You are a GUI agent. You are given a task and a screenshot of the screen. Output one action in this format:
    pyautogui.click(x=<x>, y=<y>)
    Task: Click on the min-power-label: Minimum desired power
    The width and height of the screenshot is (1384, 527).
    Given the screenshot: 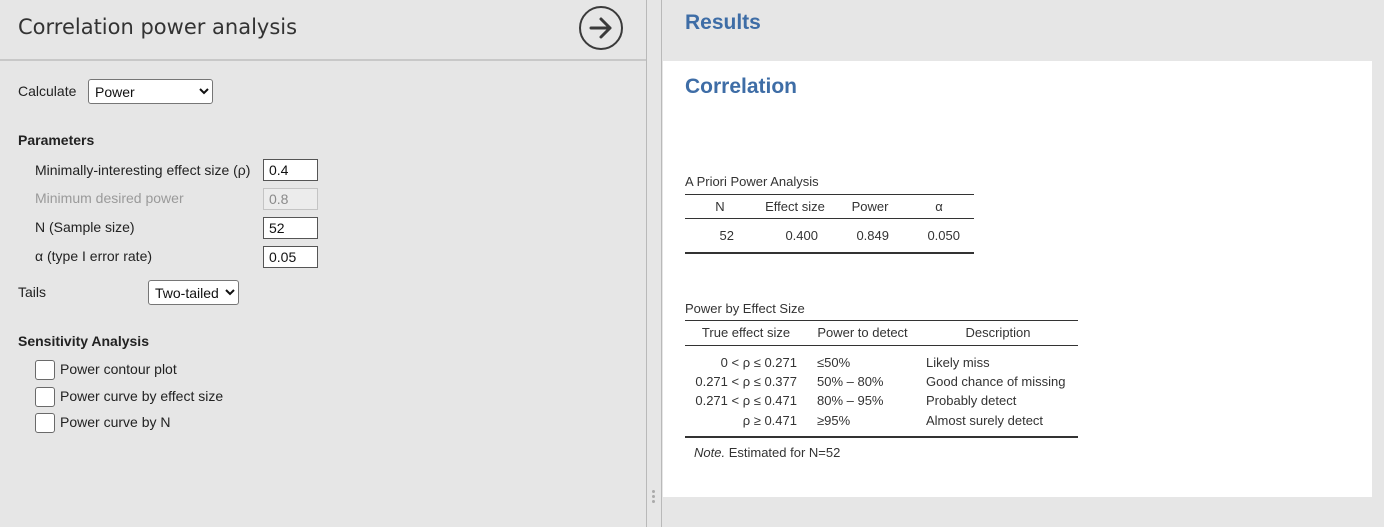 What is the action you would take?
    pyautogui.click(x=109, y=198)
    